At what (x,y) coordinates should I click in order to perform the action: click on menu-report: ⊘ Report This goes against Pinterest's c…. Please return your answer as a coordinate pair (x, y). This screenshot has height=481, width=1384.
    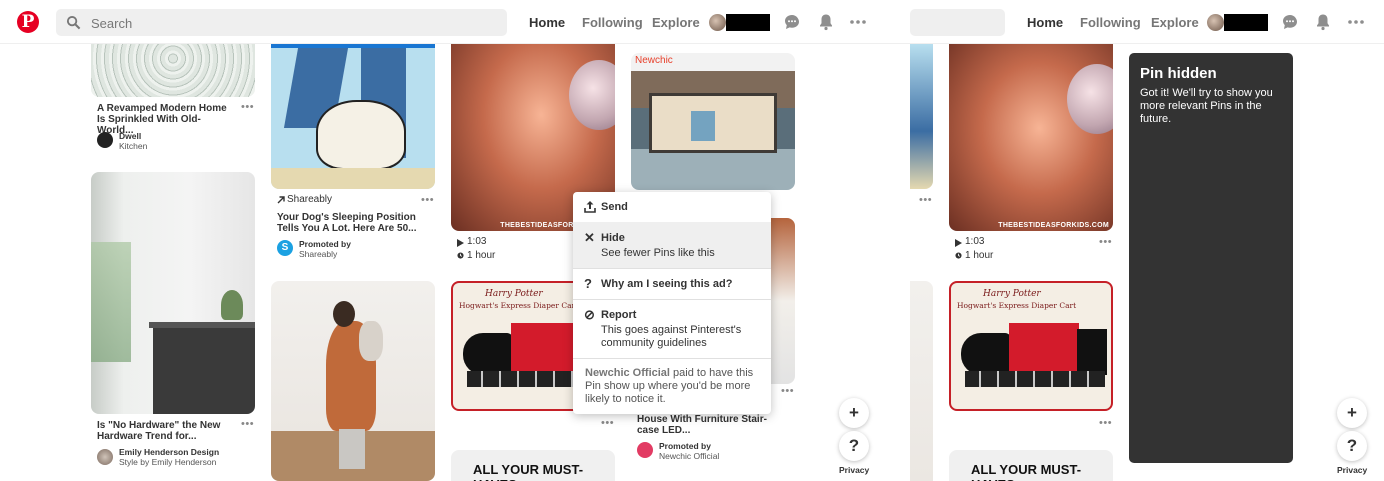
    Looking at the image, I should click on (672, 329).